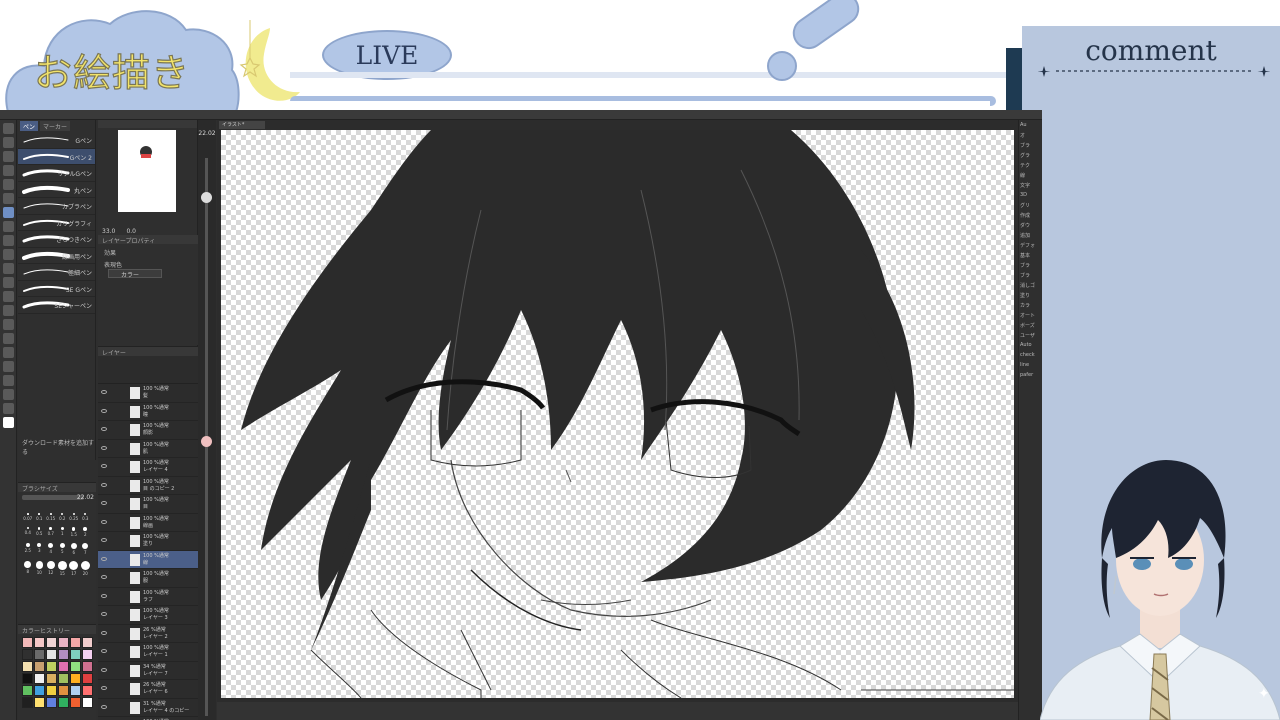 This screenshot has height=720, width=1280. I want to click on dock-item: 作成, so click(1030, 215).